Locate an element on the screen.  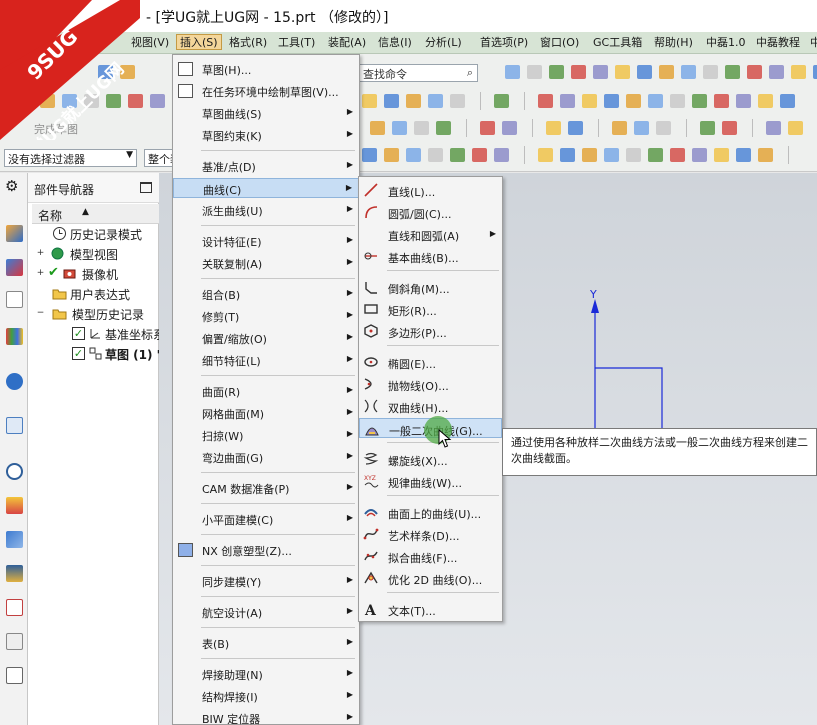
menu-5: 信息(I) is located at coordinates (395, 43).